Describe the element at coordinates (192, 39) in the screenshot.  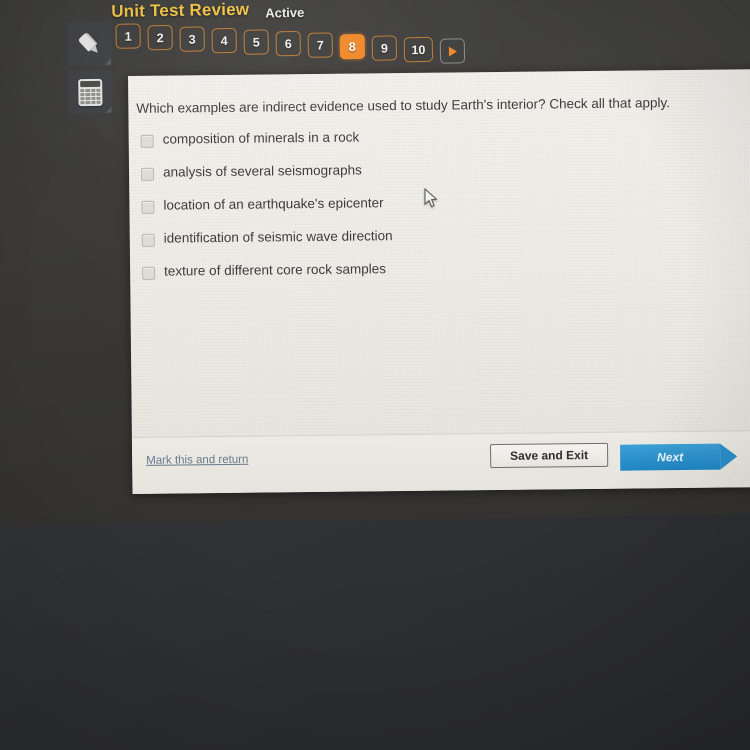
I see `question-nav-item-3: 3` at that location.